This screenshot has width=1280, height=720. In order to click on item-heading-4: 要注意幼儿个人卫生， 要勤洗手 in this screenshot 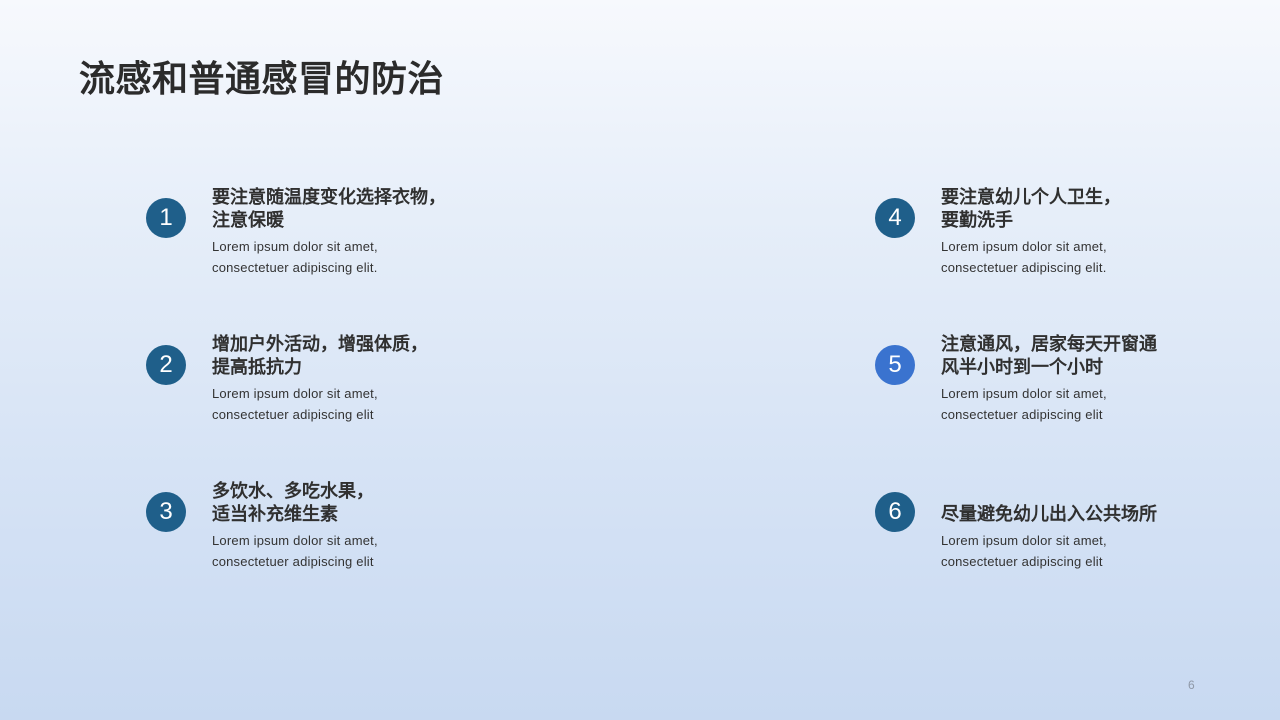, I will do `click(1061, 208)`.